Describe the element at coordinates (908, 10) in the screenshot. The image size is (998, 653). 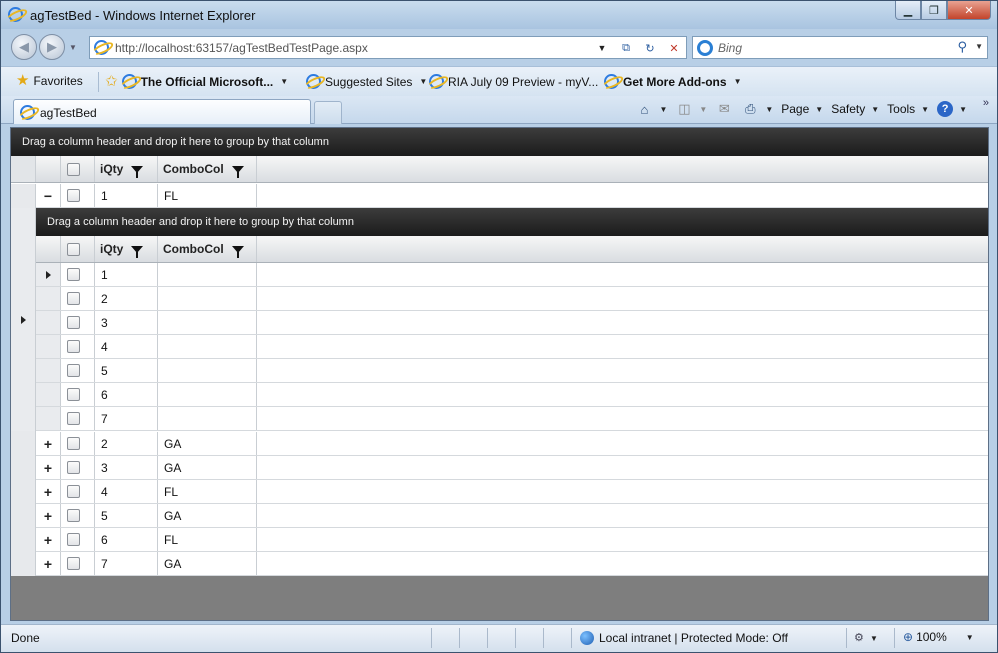
I see `minimize-button: ▁` at that location.